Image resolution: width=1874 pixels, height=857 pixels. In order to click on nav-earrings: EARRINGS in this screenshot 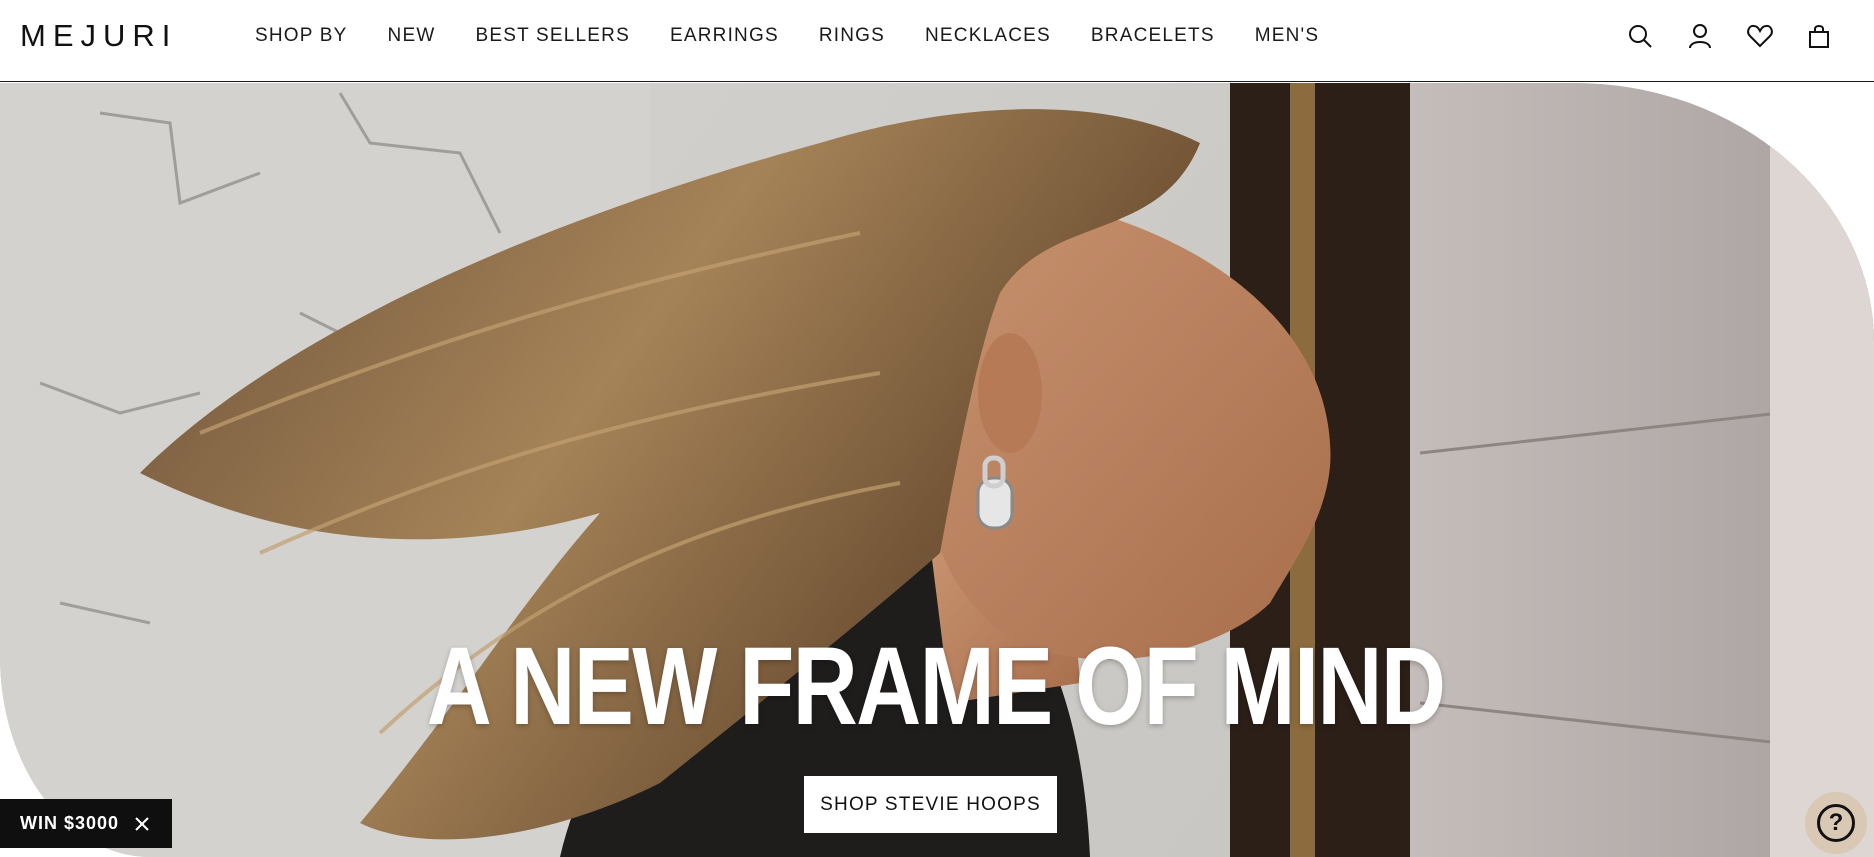, I will do `click(724, 36)`.